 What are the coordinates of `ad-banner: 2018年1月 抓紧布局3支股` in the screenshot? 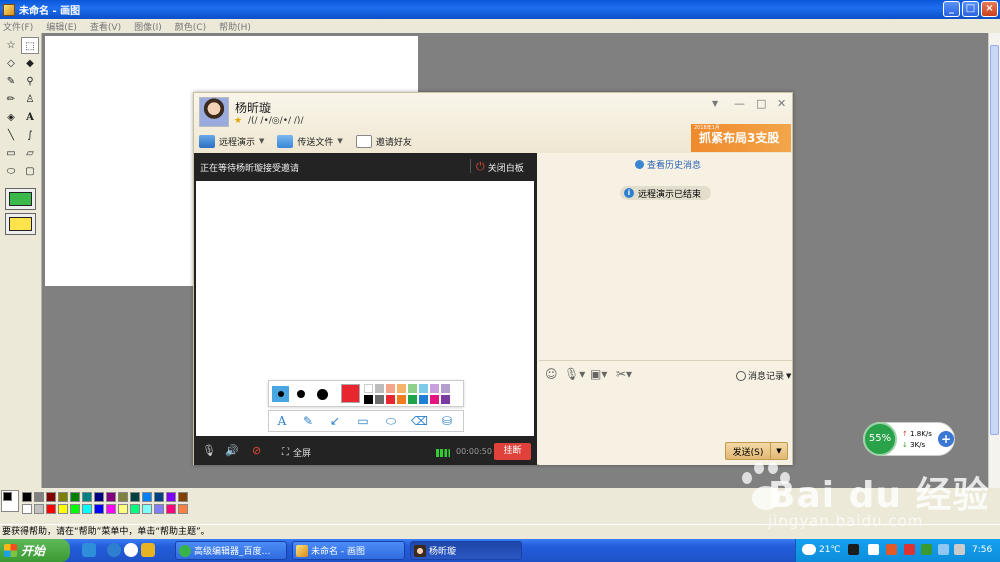 It's located at (741, 138).